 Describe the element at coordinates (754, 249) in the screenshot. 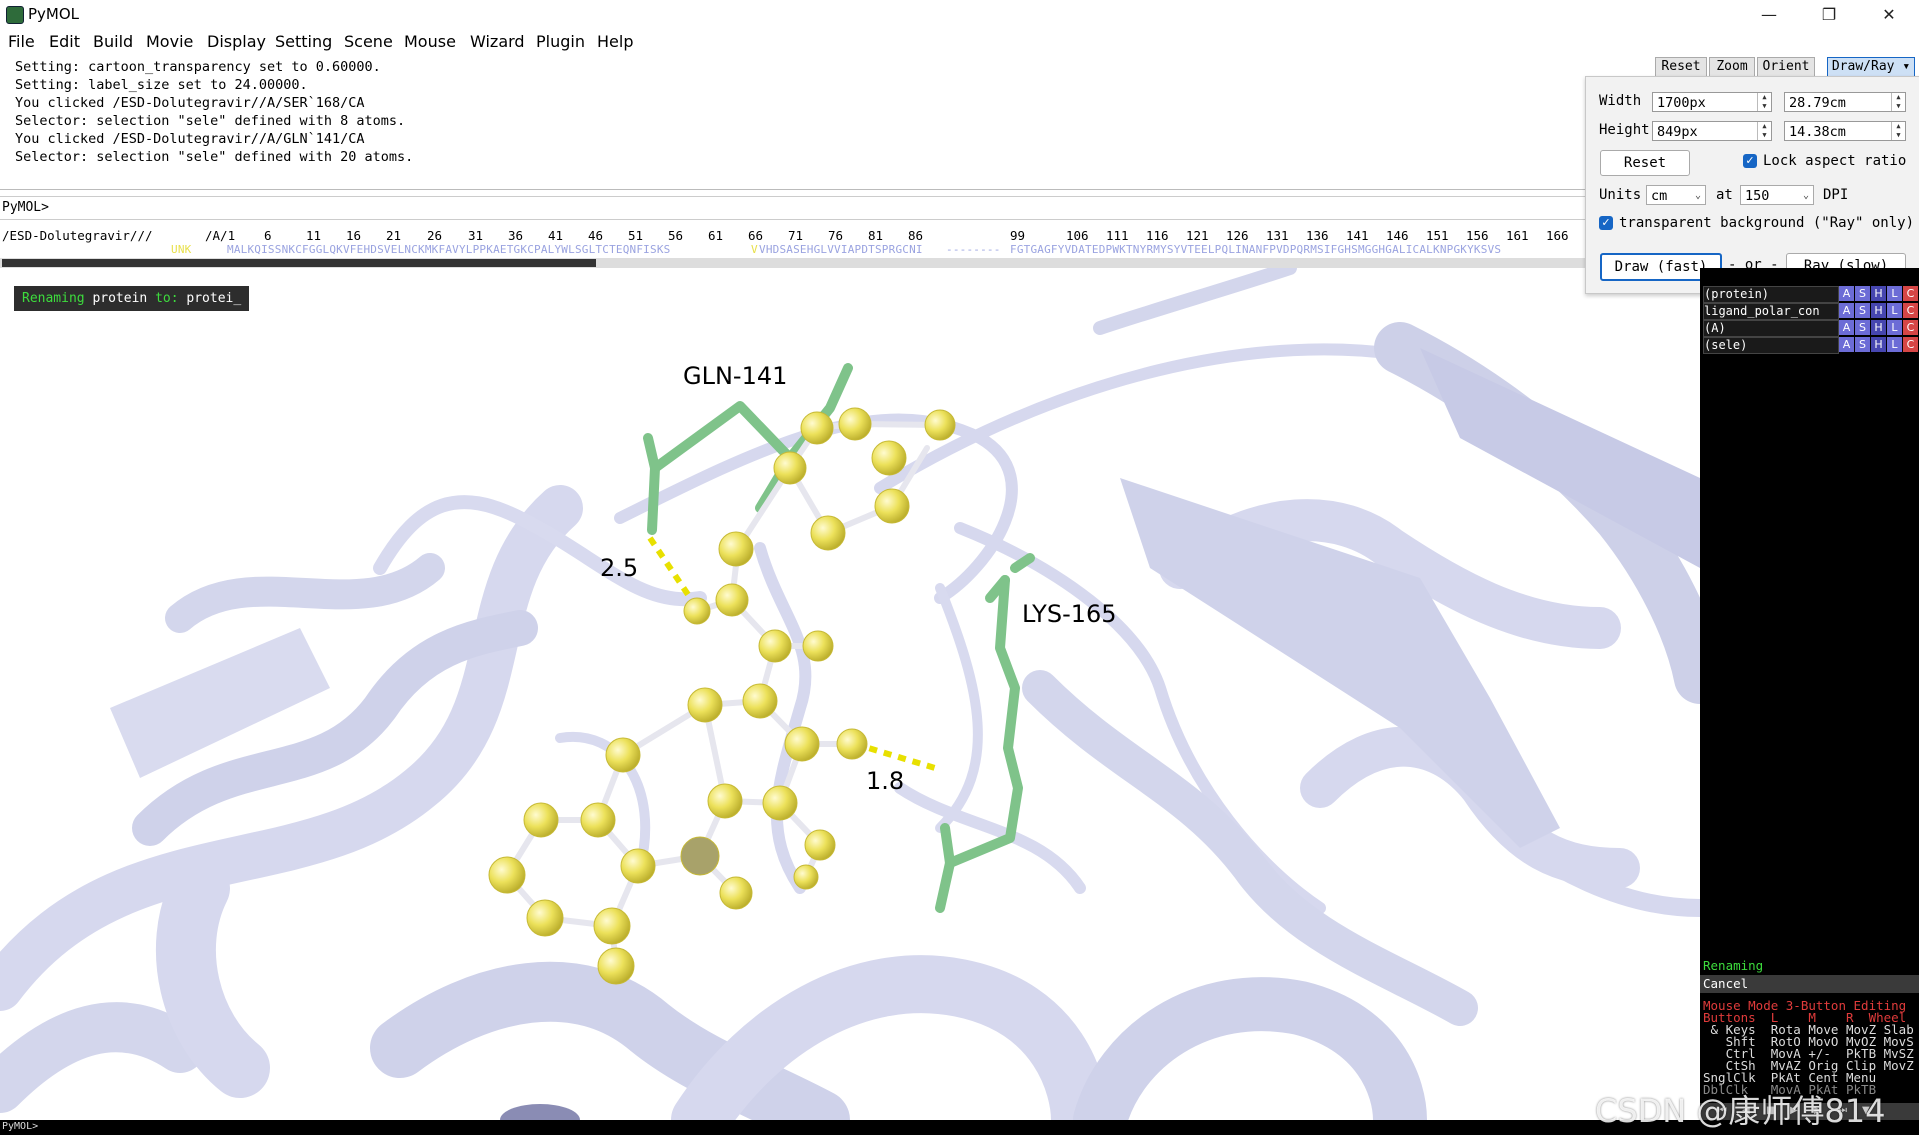

I see `sequence-residue-highlight: V` at that location.